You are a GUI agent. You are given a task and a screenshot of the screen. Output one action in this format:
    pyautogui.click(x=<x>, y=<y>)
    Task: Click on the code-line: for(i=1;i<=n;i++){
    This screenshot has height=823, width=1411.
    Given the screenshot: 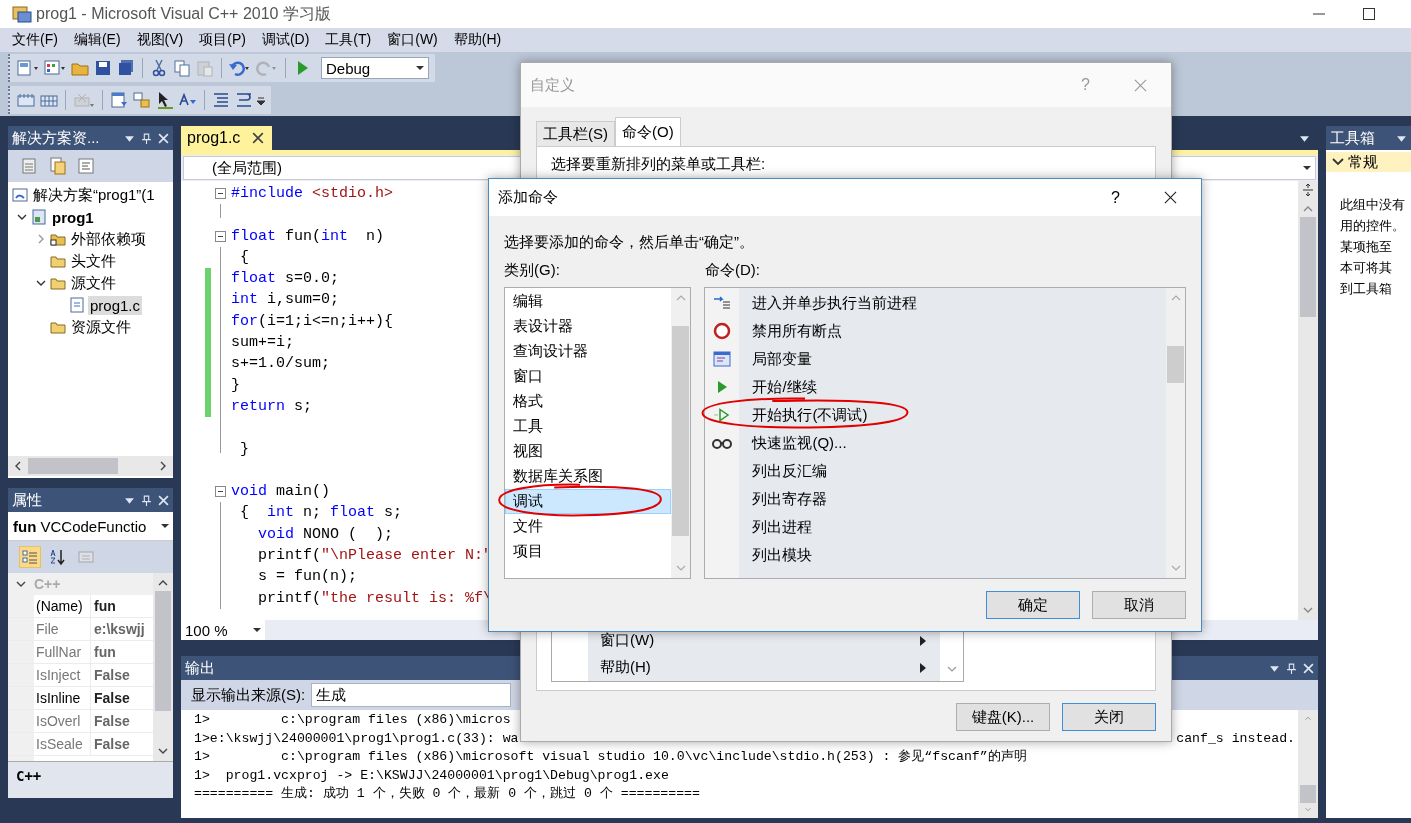 What is the action you would take?
    pyautogui.click(x=312, y=321)
    